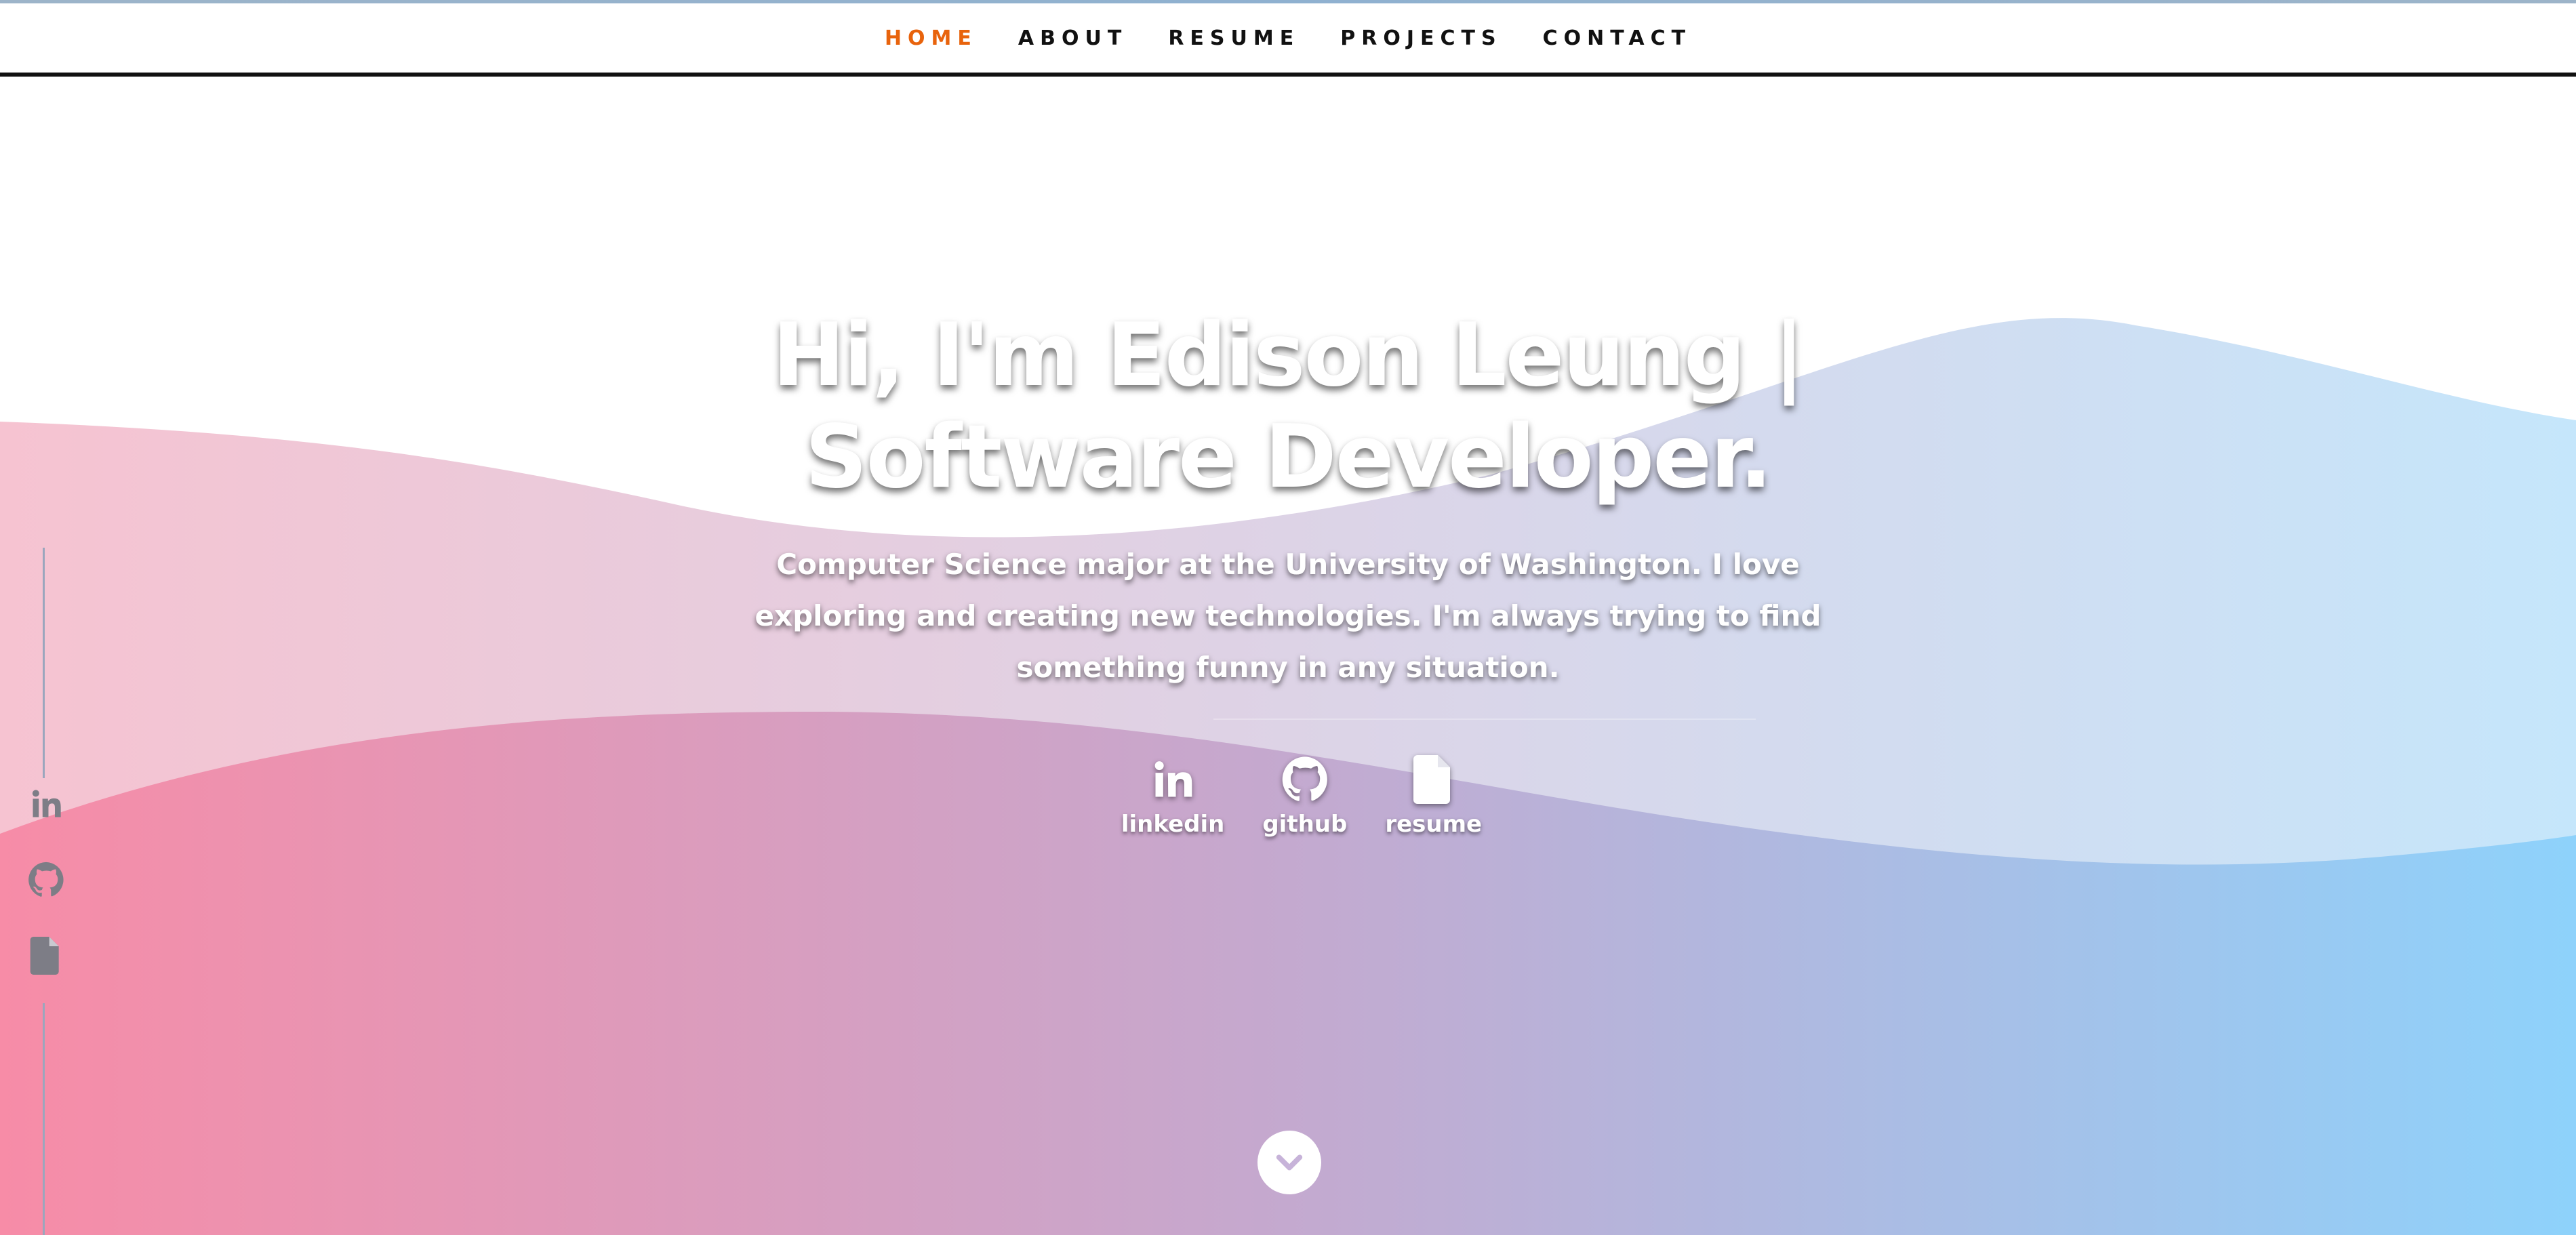  I want to click on hero-resume-link: resume, so click(1433, 799).